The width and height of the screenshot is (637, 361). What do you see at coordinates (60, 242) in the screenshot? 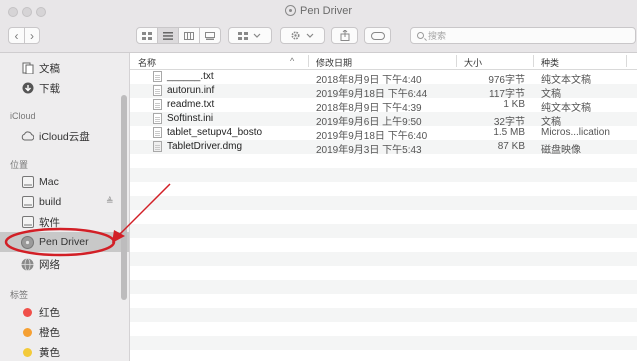
I see `highlight-ellipse` at bounding box center [60, 242].